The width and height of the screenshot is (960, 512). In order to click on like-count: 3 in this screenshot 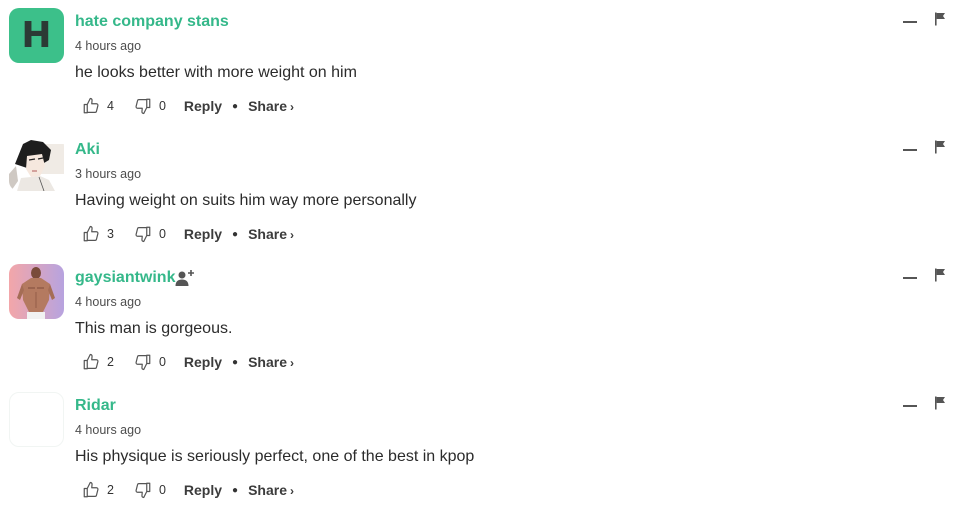, I will do `click(110, 234)`.